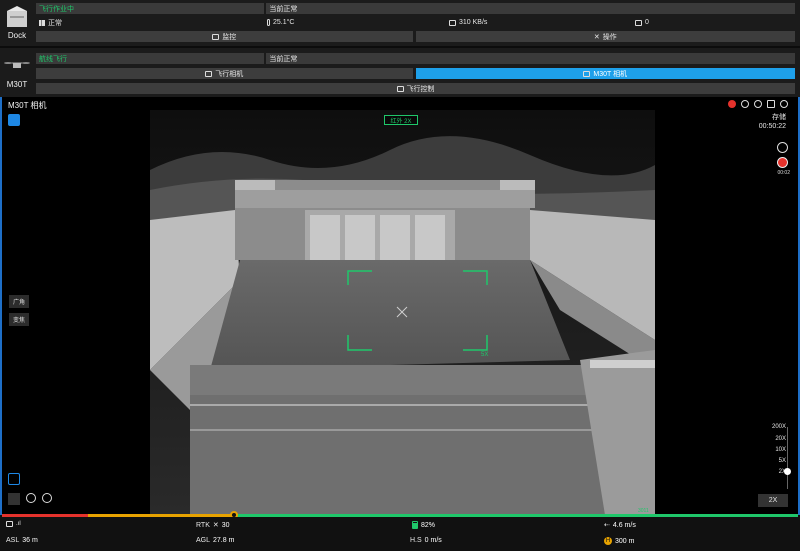  Describe the element at coordinates (625, 541) in the screenshot. I see `home-distance-value: 300 m` at that location.